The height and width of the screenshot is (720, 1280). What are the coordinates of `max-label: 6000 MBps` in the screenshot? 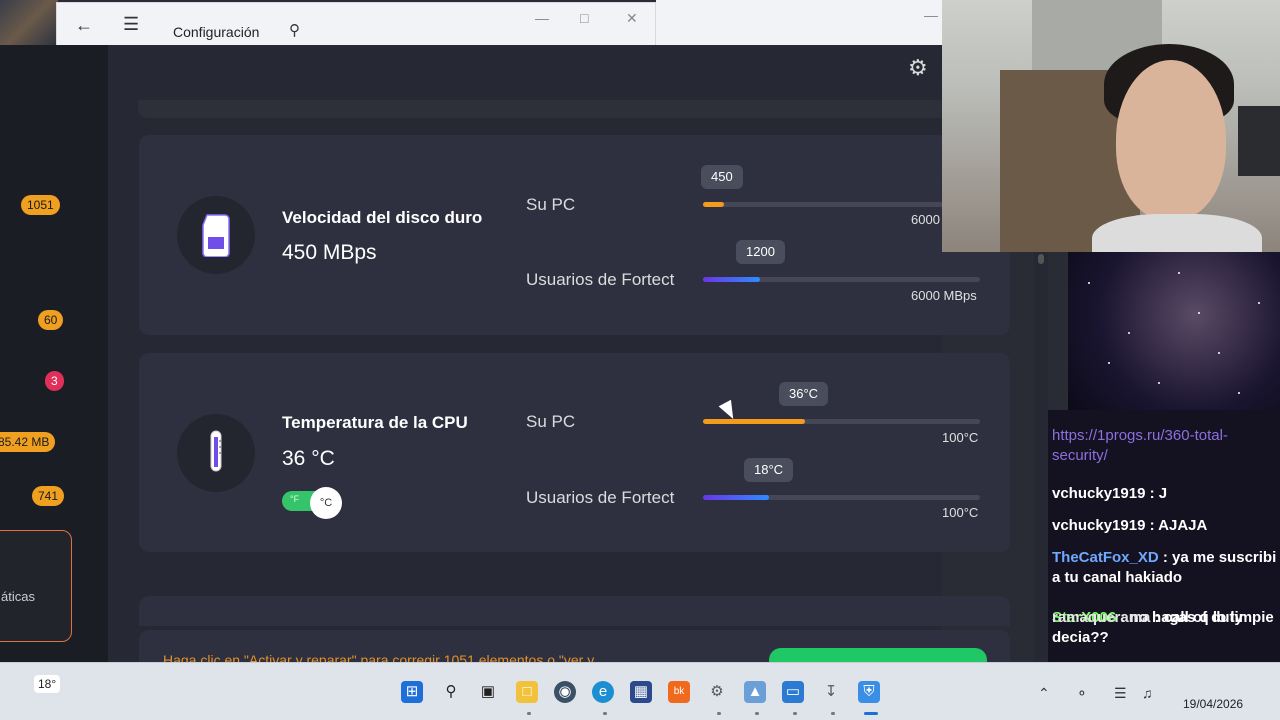 It's located at (944, 295).